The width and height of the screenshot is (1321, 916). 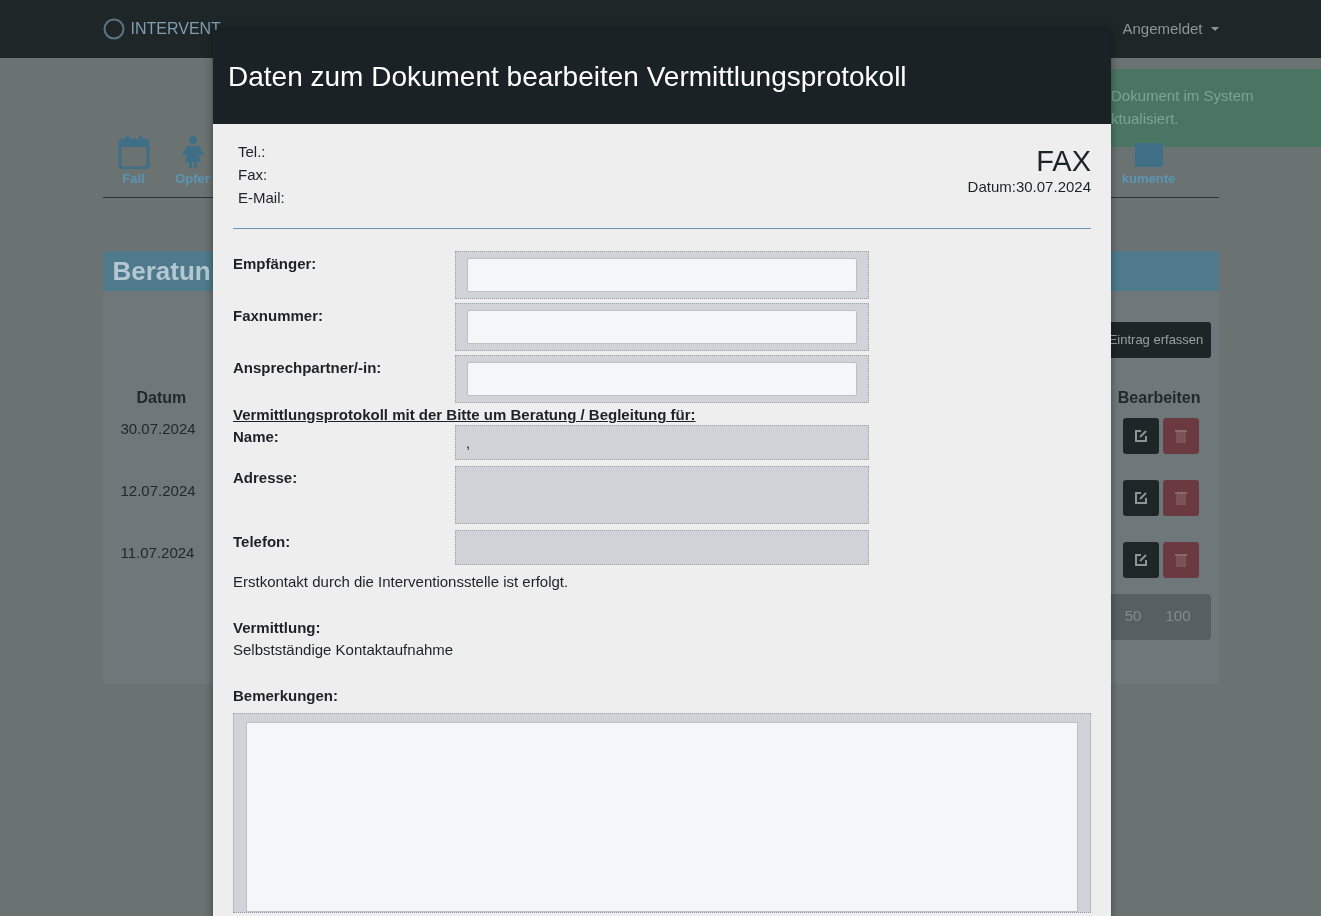 I want to click on field-label: Bemerkungen:, so click(x=286, y=695).